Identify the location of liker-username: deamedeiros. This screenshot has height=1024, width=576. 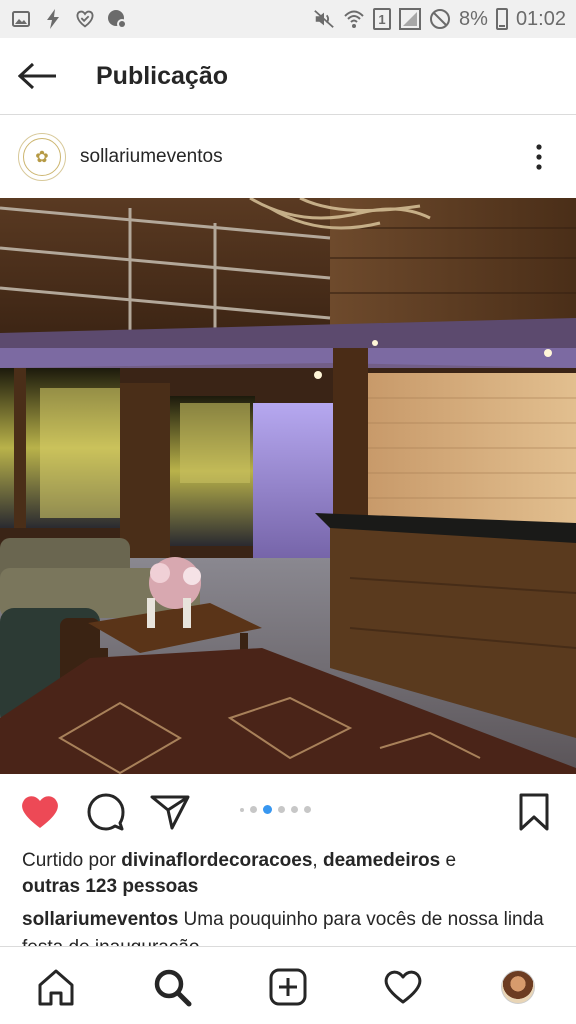
(381, 860).